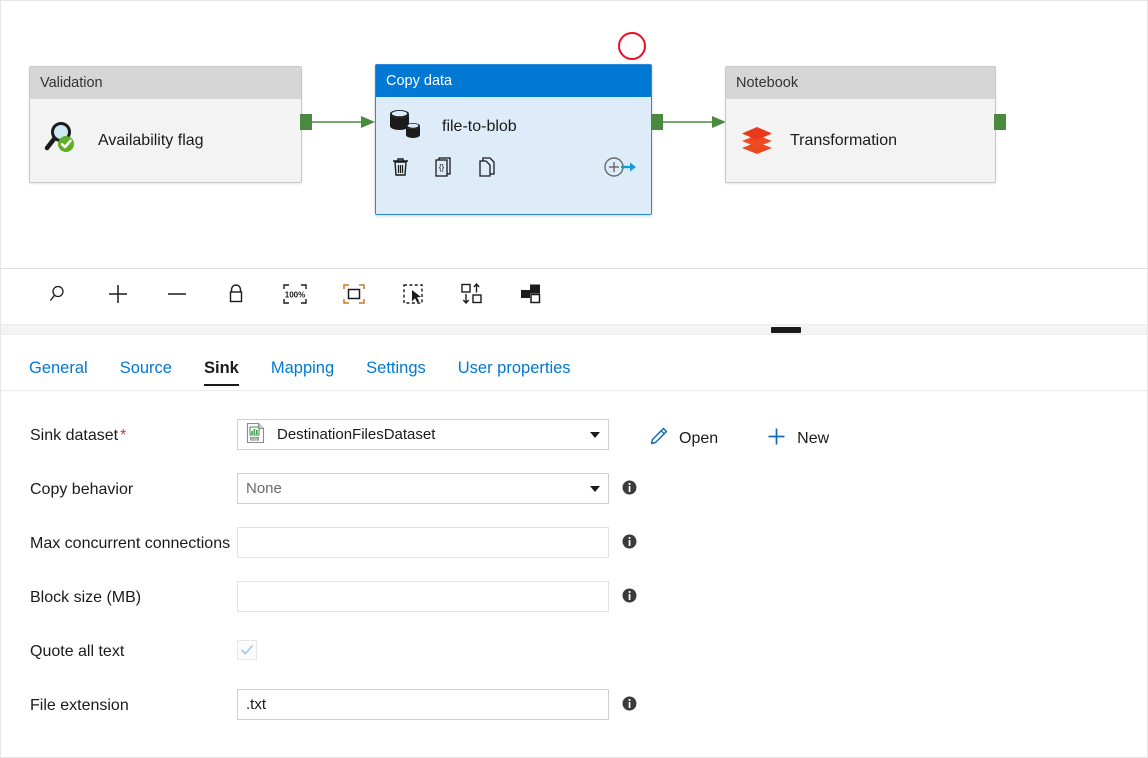 The height and width of the screenshot is (758, 1148). I want to click on select-mode-button, so click(412, 297).